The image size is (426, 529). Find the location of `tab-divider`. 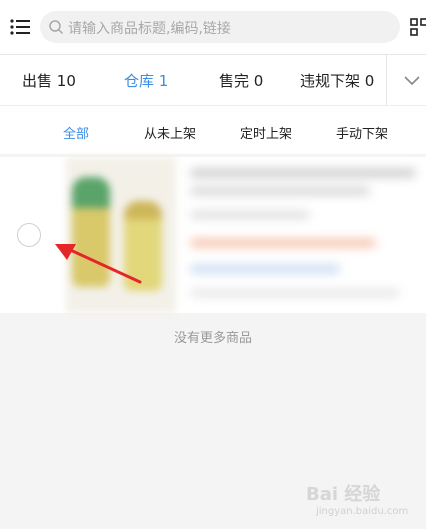

tab-divider is located at coordinates (386, 80).